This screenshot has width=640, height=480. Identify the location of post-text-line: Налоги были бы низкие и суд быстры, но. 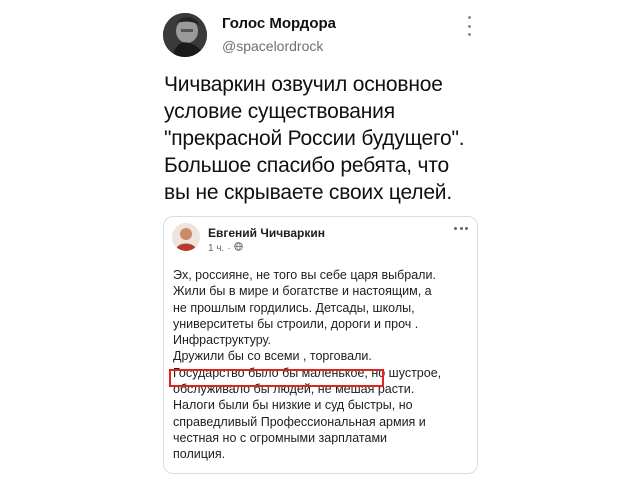
(293, 405).